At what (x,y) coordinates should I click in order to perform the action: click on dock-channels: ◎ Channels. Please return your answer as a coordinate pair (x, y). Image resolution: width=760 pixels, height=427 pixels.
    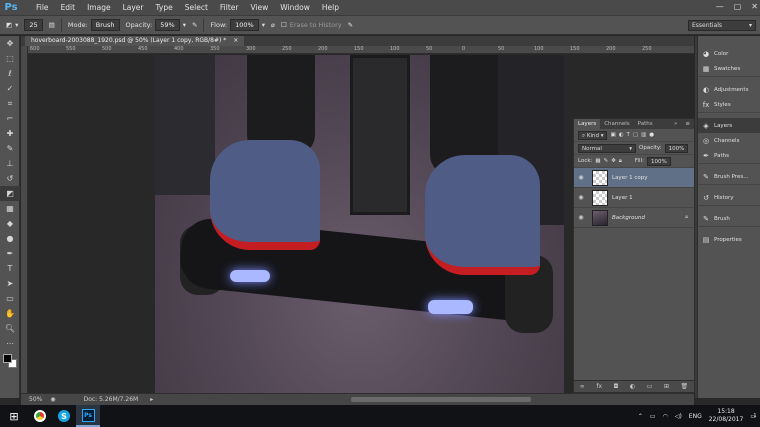
    Looking at the image, I should click on (729, 140).